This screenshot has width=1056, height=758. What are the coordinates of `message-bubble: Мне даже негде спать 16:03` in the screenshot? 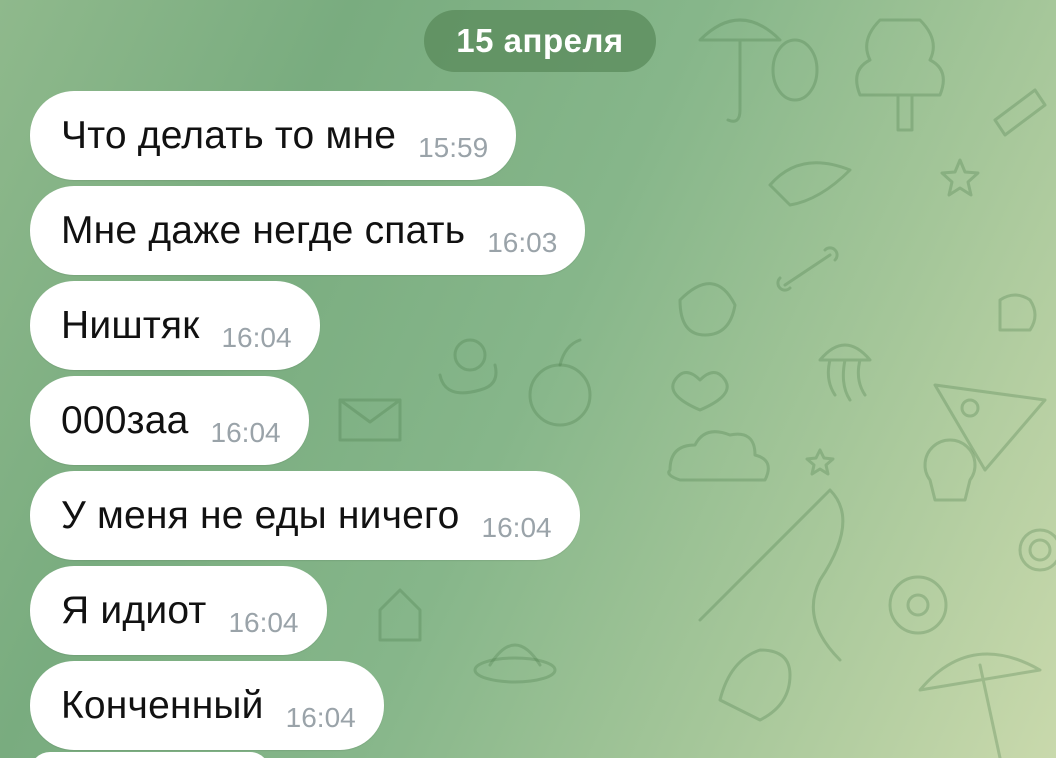 It's located at (308, 230).